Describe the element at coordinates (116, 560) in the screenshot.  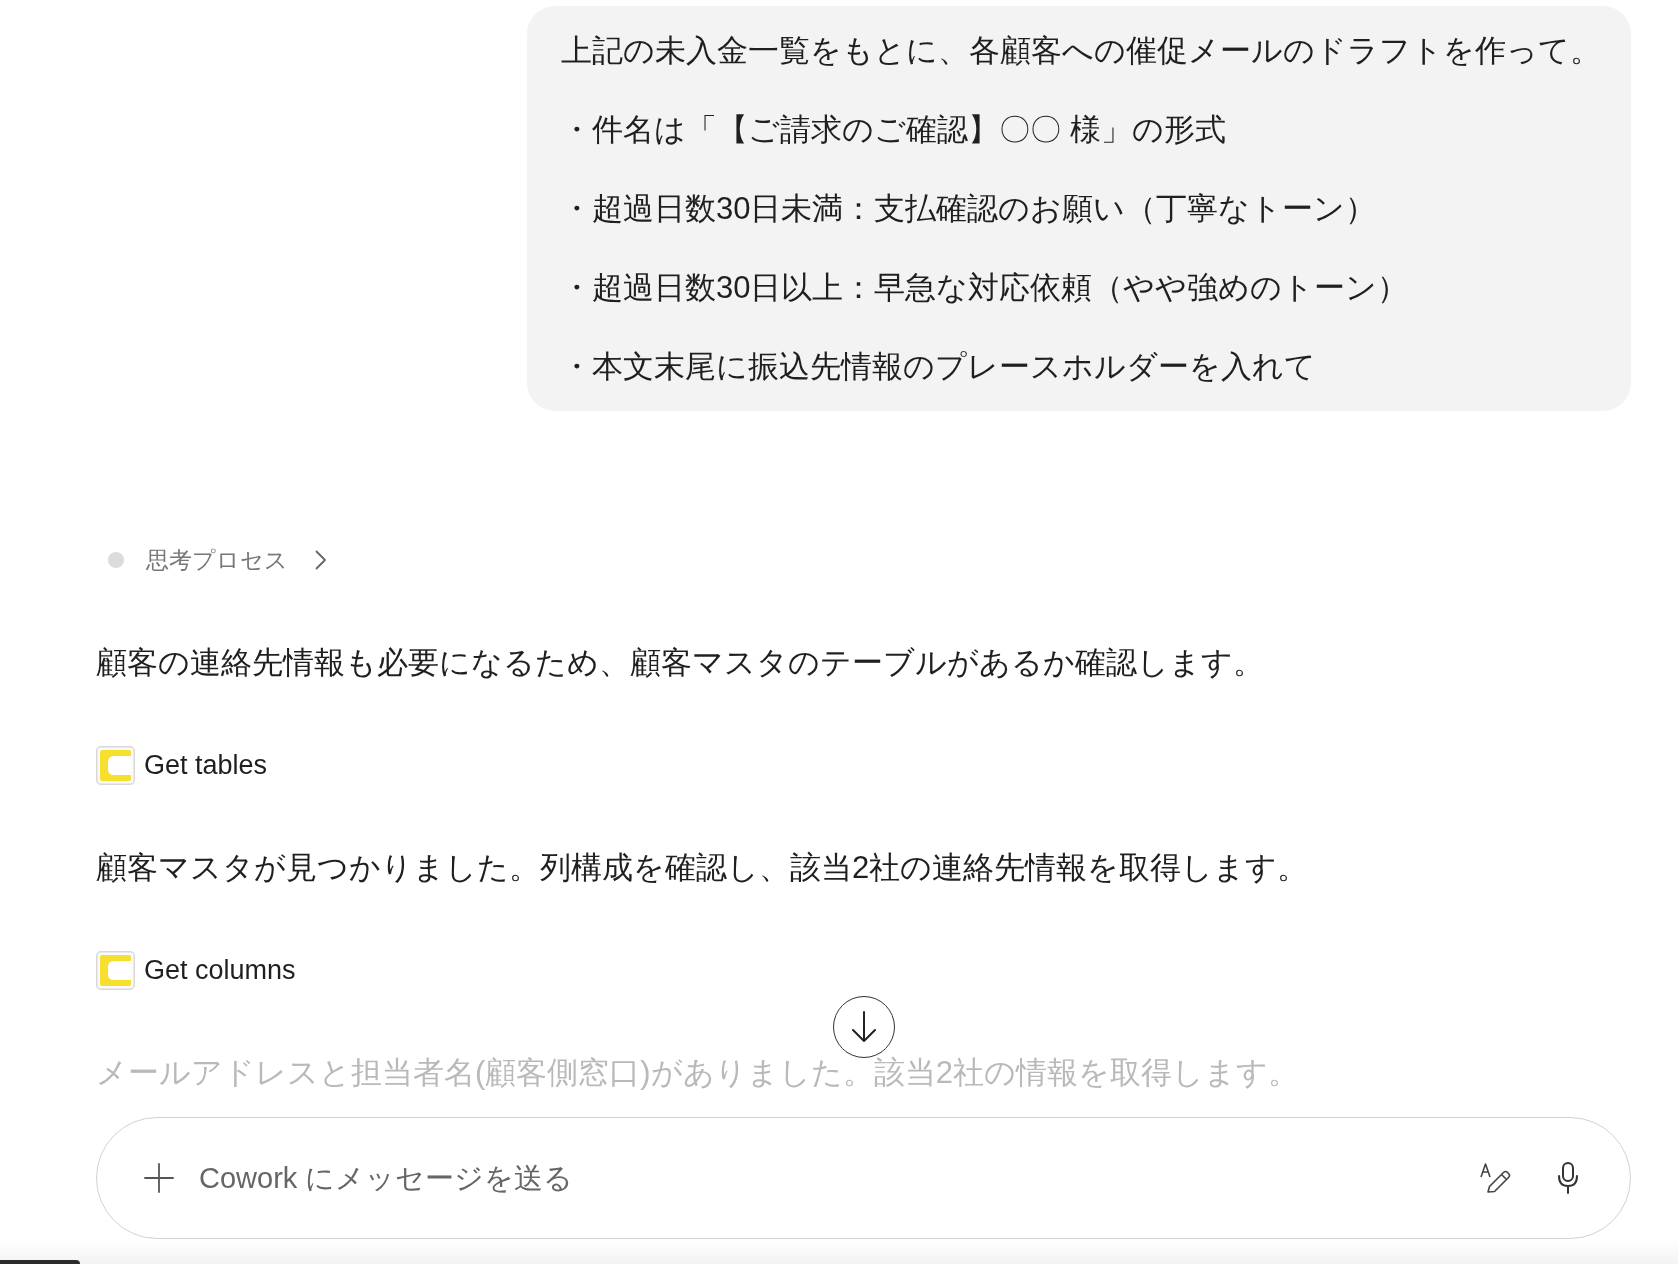
I see `status-dot-icon` at that location.